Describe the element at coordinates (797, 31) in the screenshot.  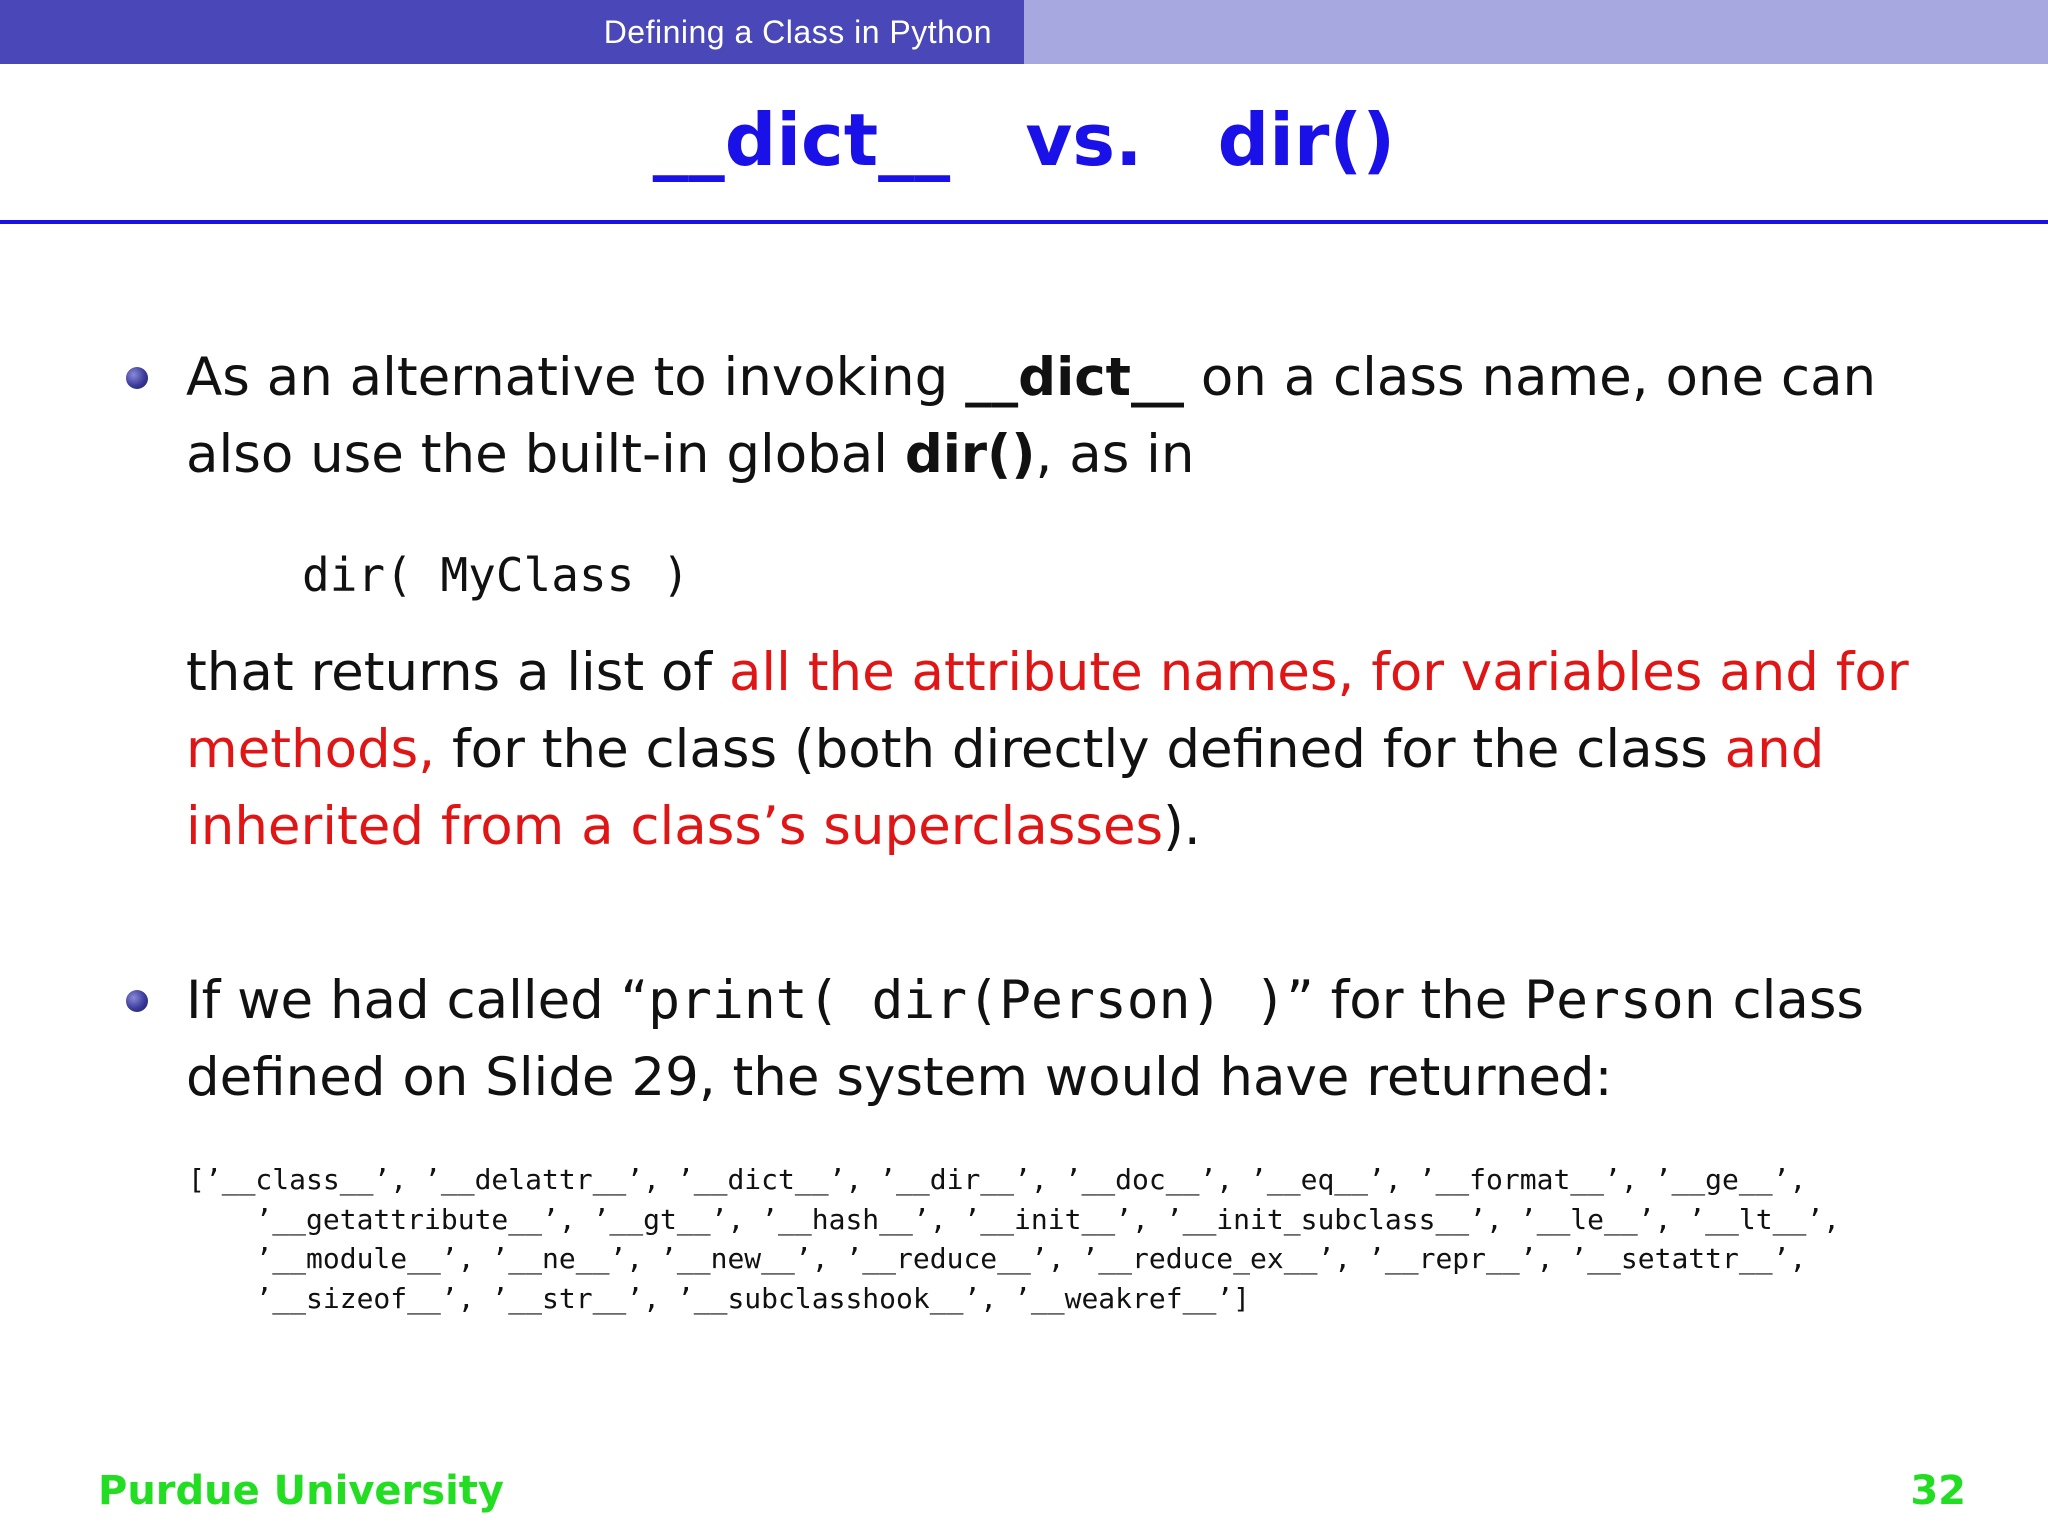
I see `section-title: Defining a Class in Python` at that location.